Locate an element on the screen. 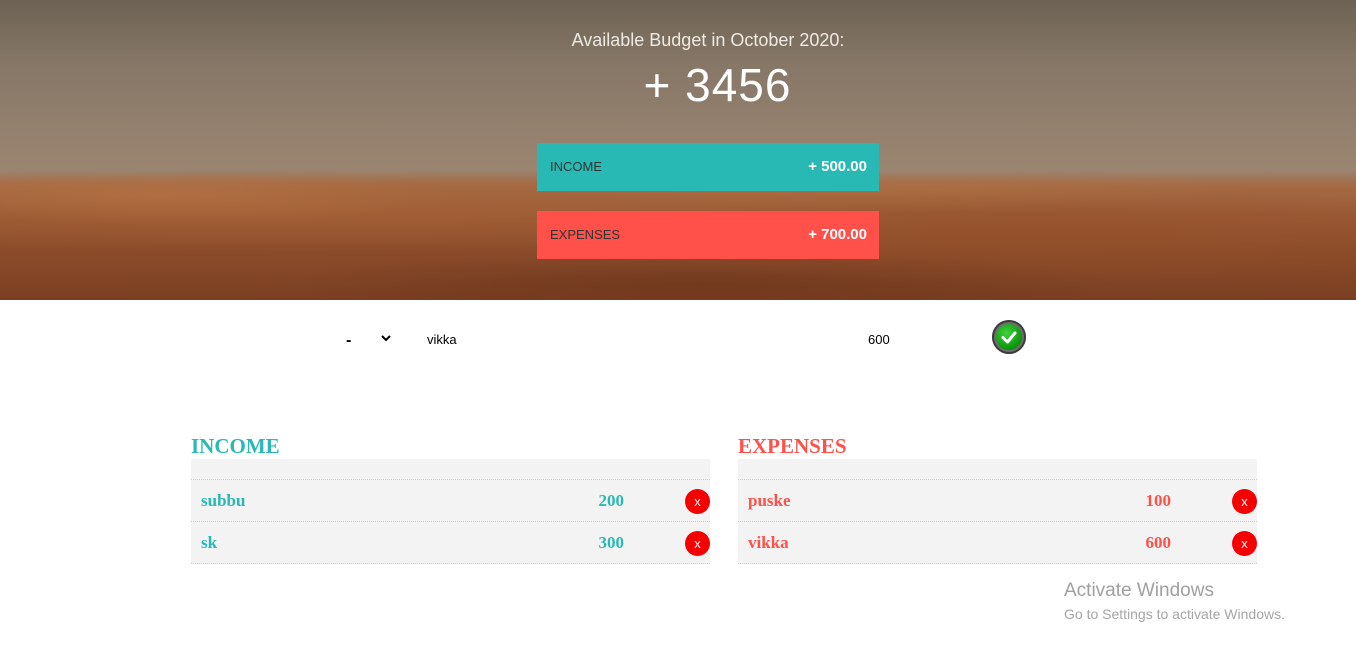  income-list: Income subbu 200 x sk 300 x is located at coordinates (450, 497).